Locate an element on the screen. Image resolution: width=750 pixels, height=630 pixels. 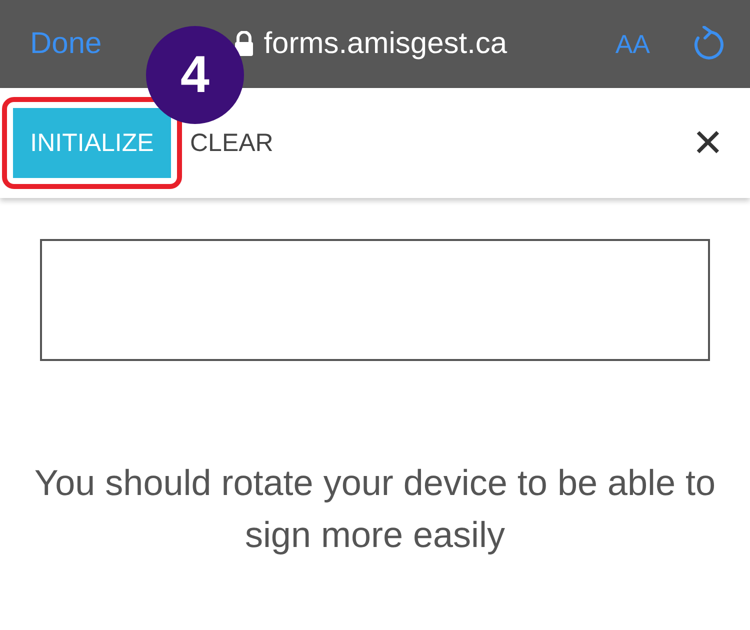
lock-icon is located at coordinates (244, 44).